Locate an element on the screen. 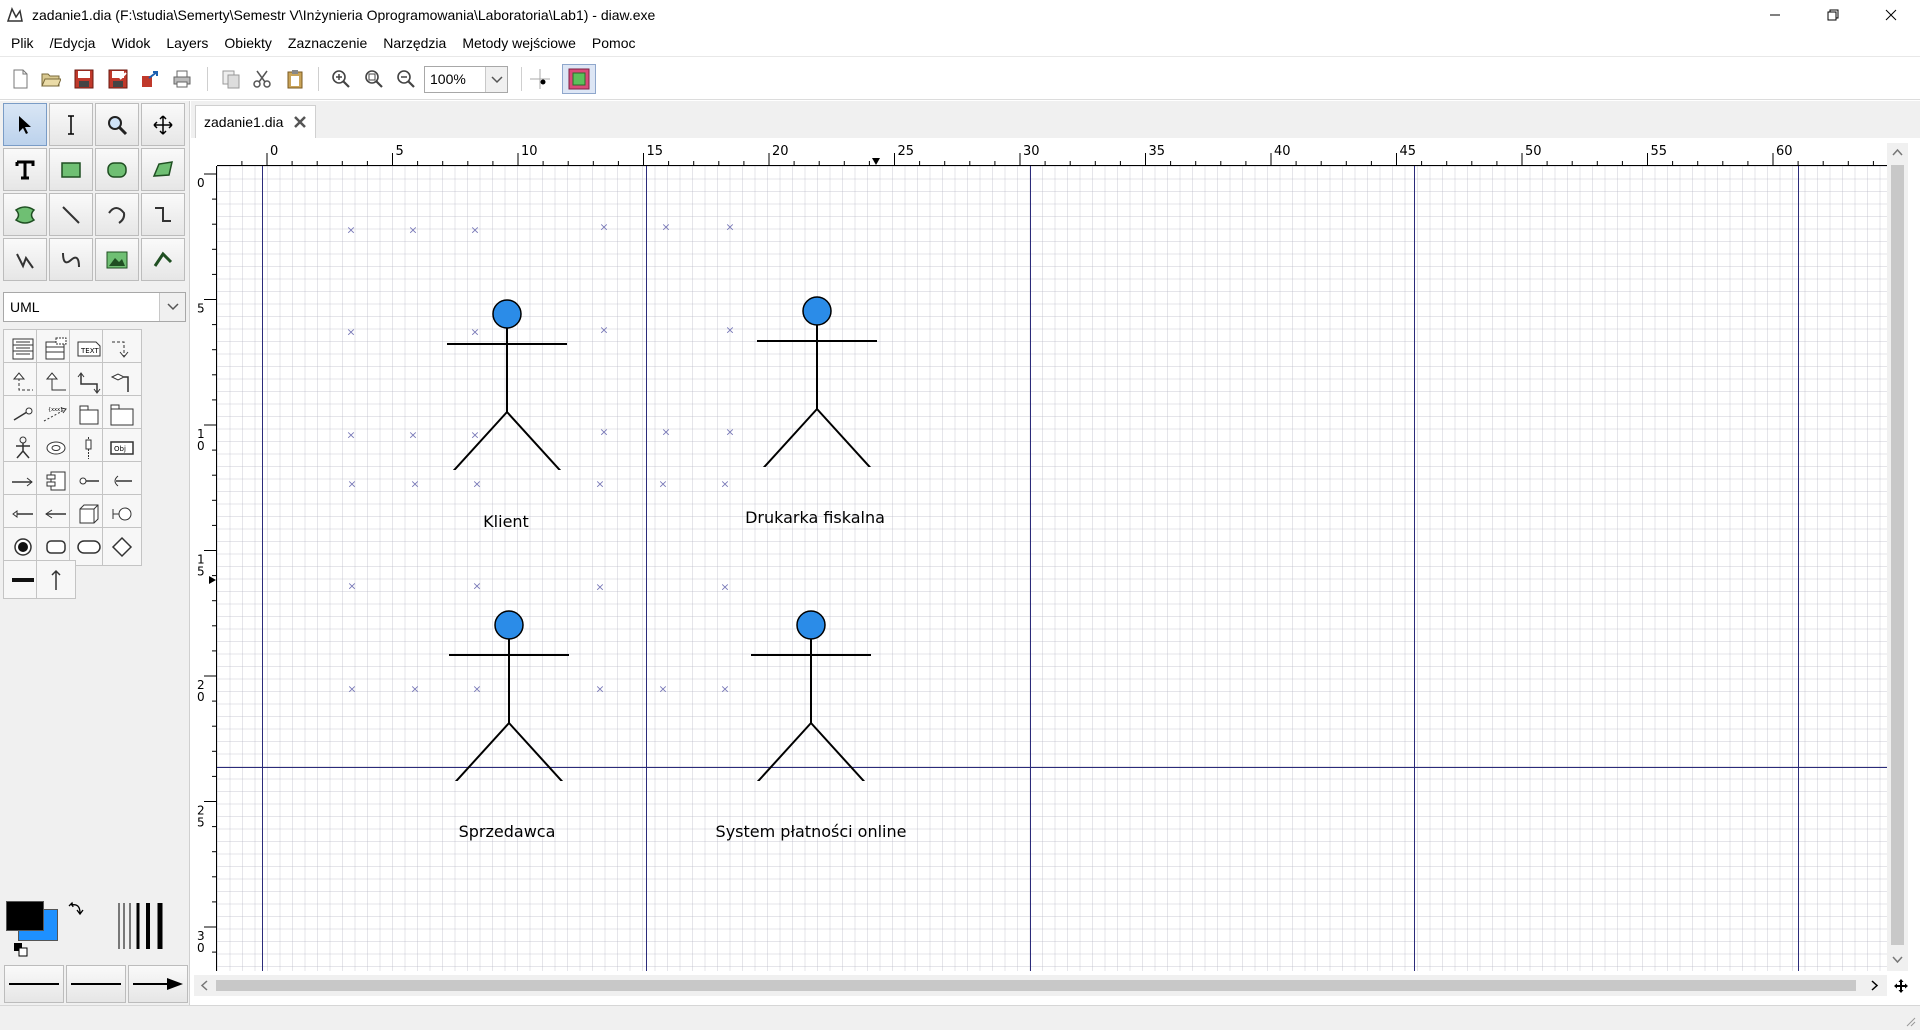 The width and height of the screenshot is (1920, 1030). line-style-button is located at coordinates (96, 984).